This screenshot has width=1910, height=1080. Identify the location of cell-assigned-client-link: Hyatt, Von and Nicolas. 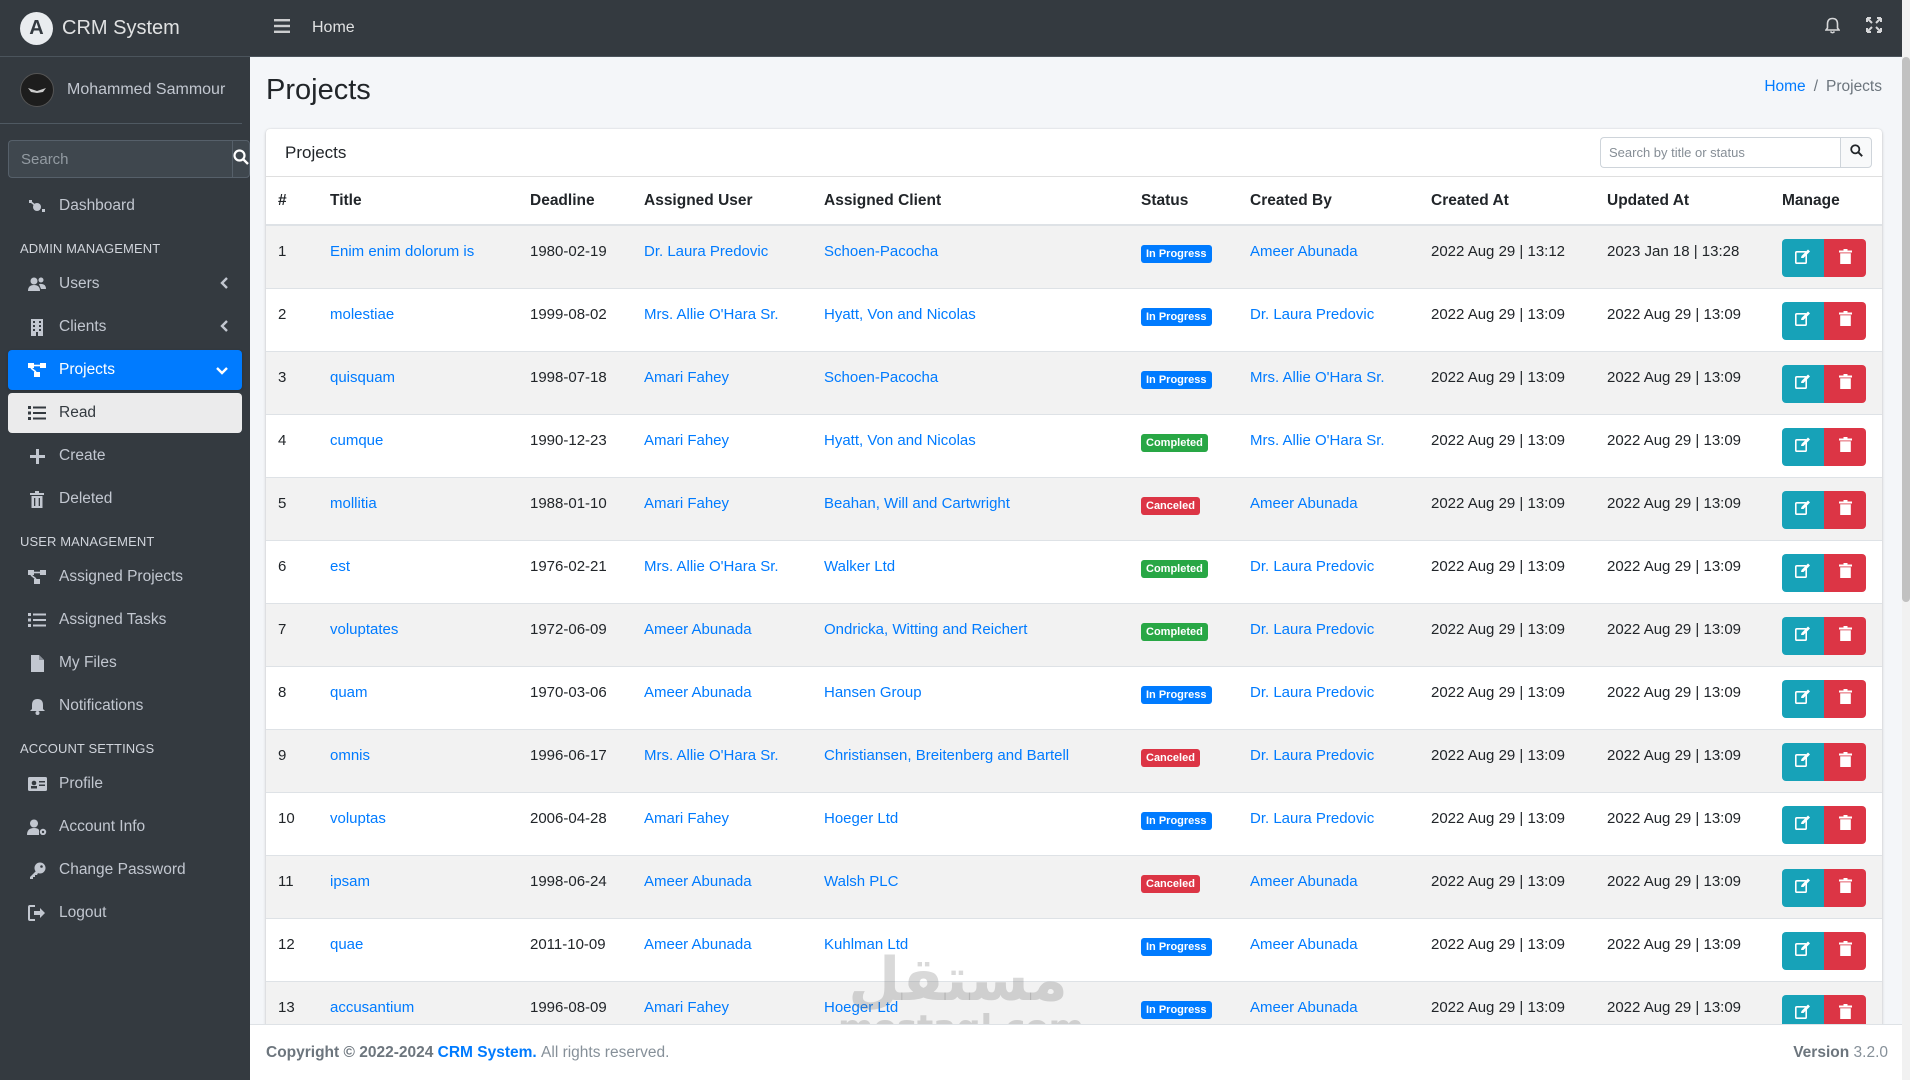
(970, 319).